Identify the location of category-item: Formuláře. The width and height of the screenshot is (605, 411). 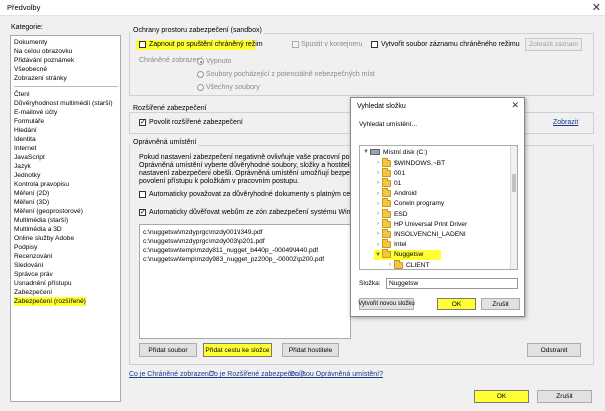
(29, 121).